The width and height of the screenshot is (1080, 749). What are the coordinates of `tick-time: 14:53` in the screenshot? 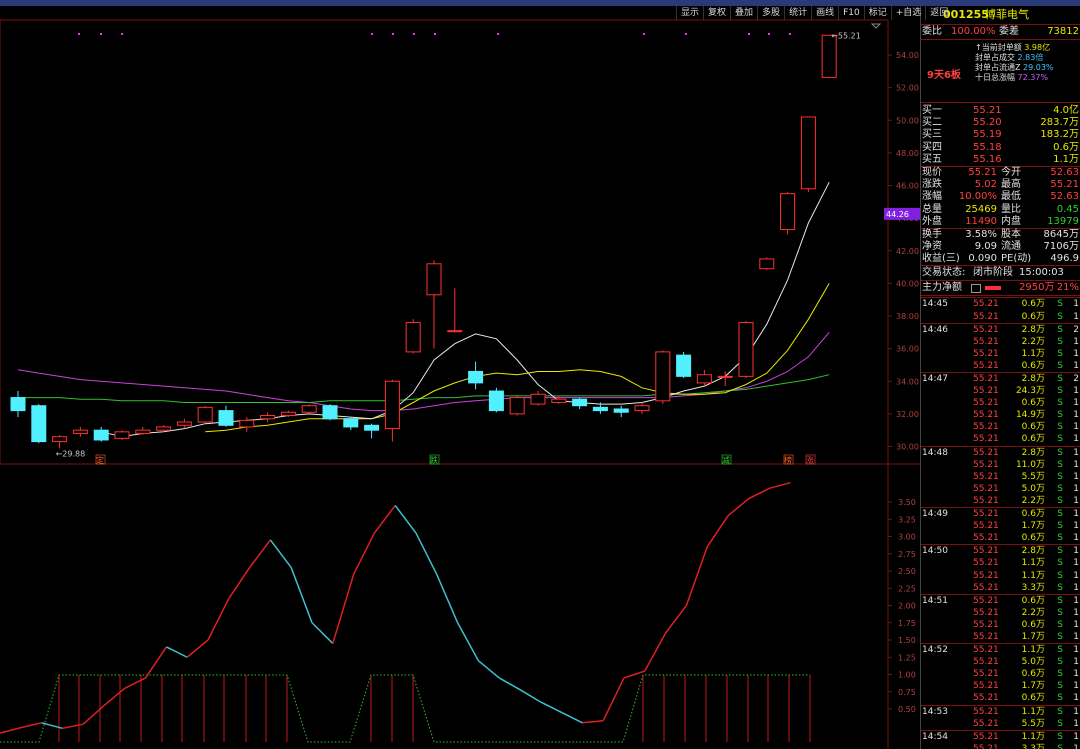 It's located at (935, 711).